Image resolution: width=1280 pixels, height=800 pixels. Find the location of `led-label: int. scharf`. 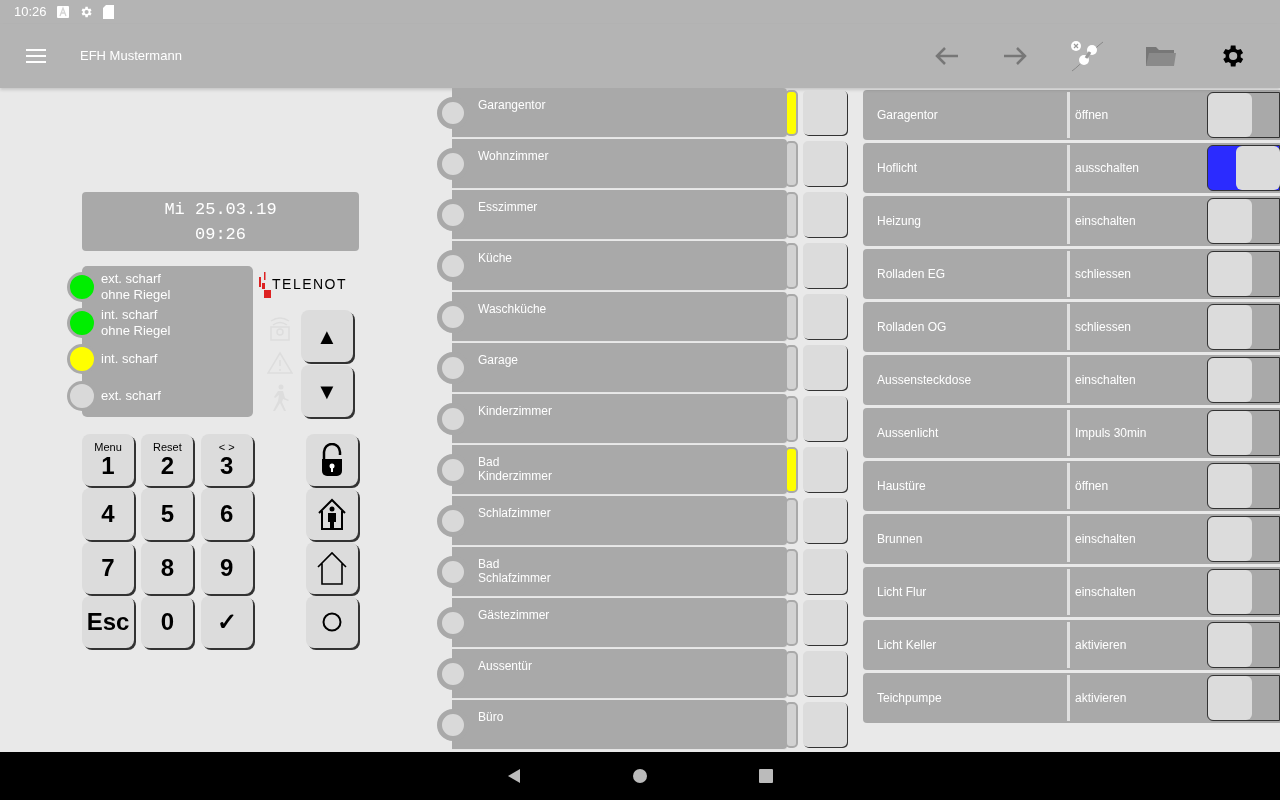

led-label: int. scharf is located at coordinates (129, 358).